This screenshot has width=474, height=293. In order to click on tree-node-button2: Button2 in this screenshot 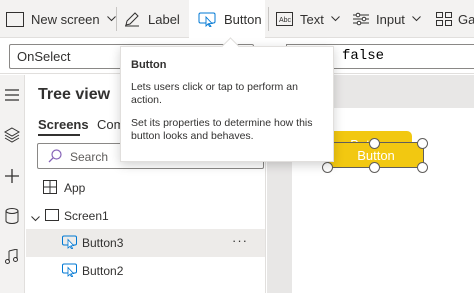, I will do `click(145, 271)`.